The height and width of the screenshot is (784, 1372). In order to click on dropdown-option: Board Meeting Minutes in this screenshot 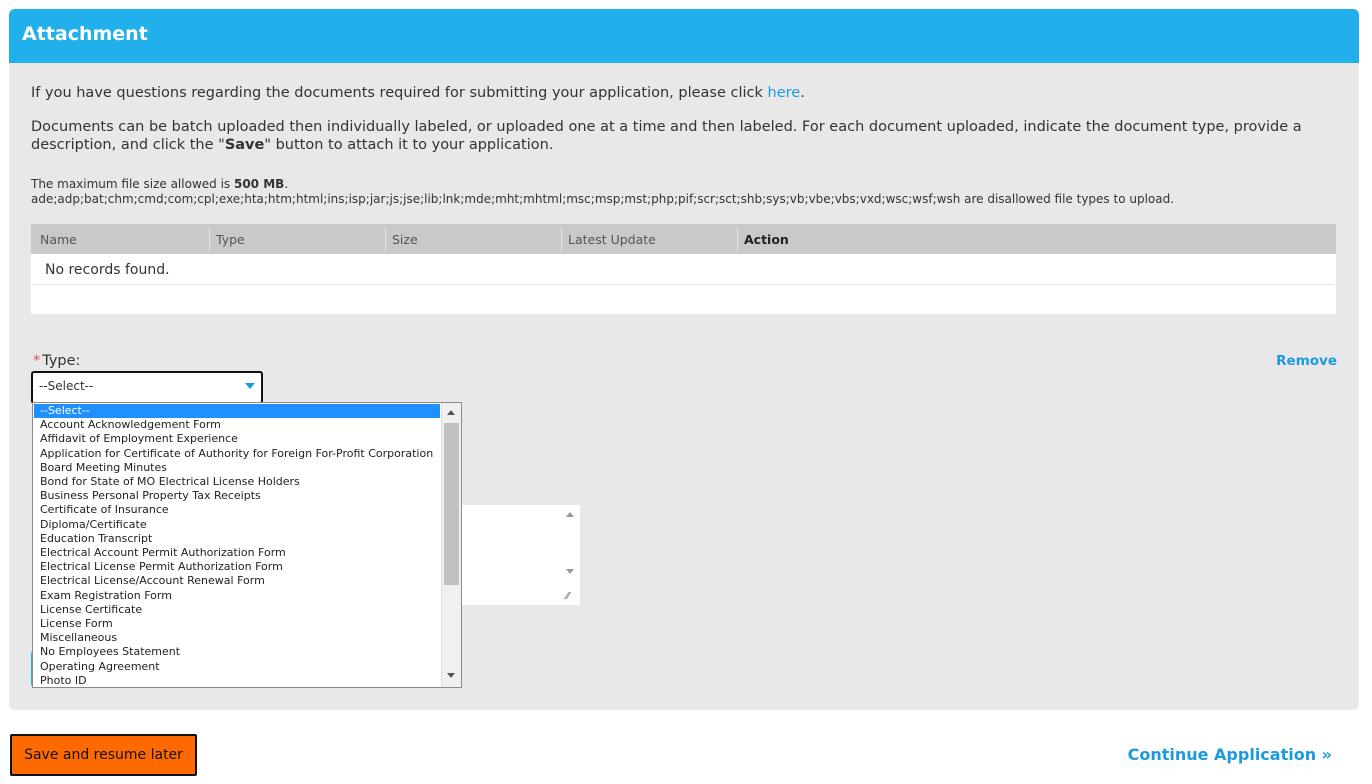, I will do `click(237, 468)`.